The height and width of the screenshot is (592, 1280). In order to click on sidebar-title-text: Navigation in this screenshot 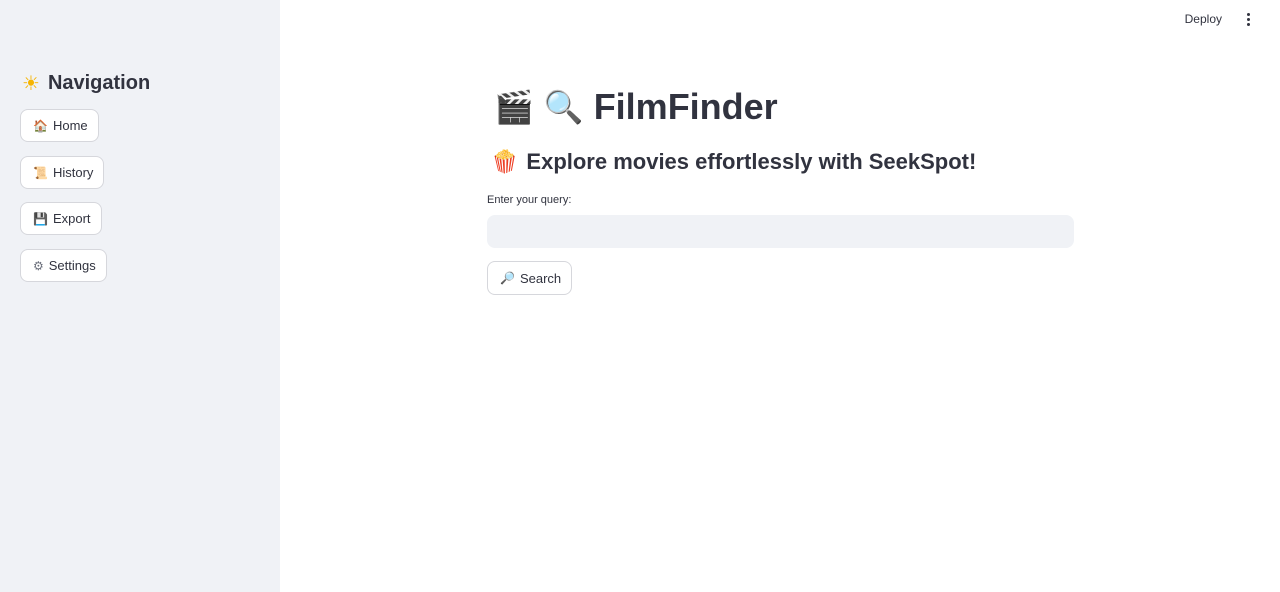, I will do `click(99, 82)`.